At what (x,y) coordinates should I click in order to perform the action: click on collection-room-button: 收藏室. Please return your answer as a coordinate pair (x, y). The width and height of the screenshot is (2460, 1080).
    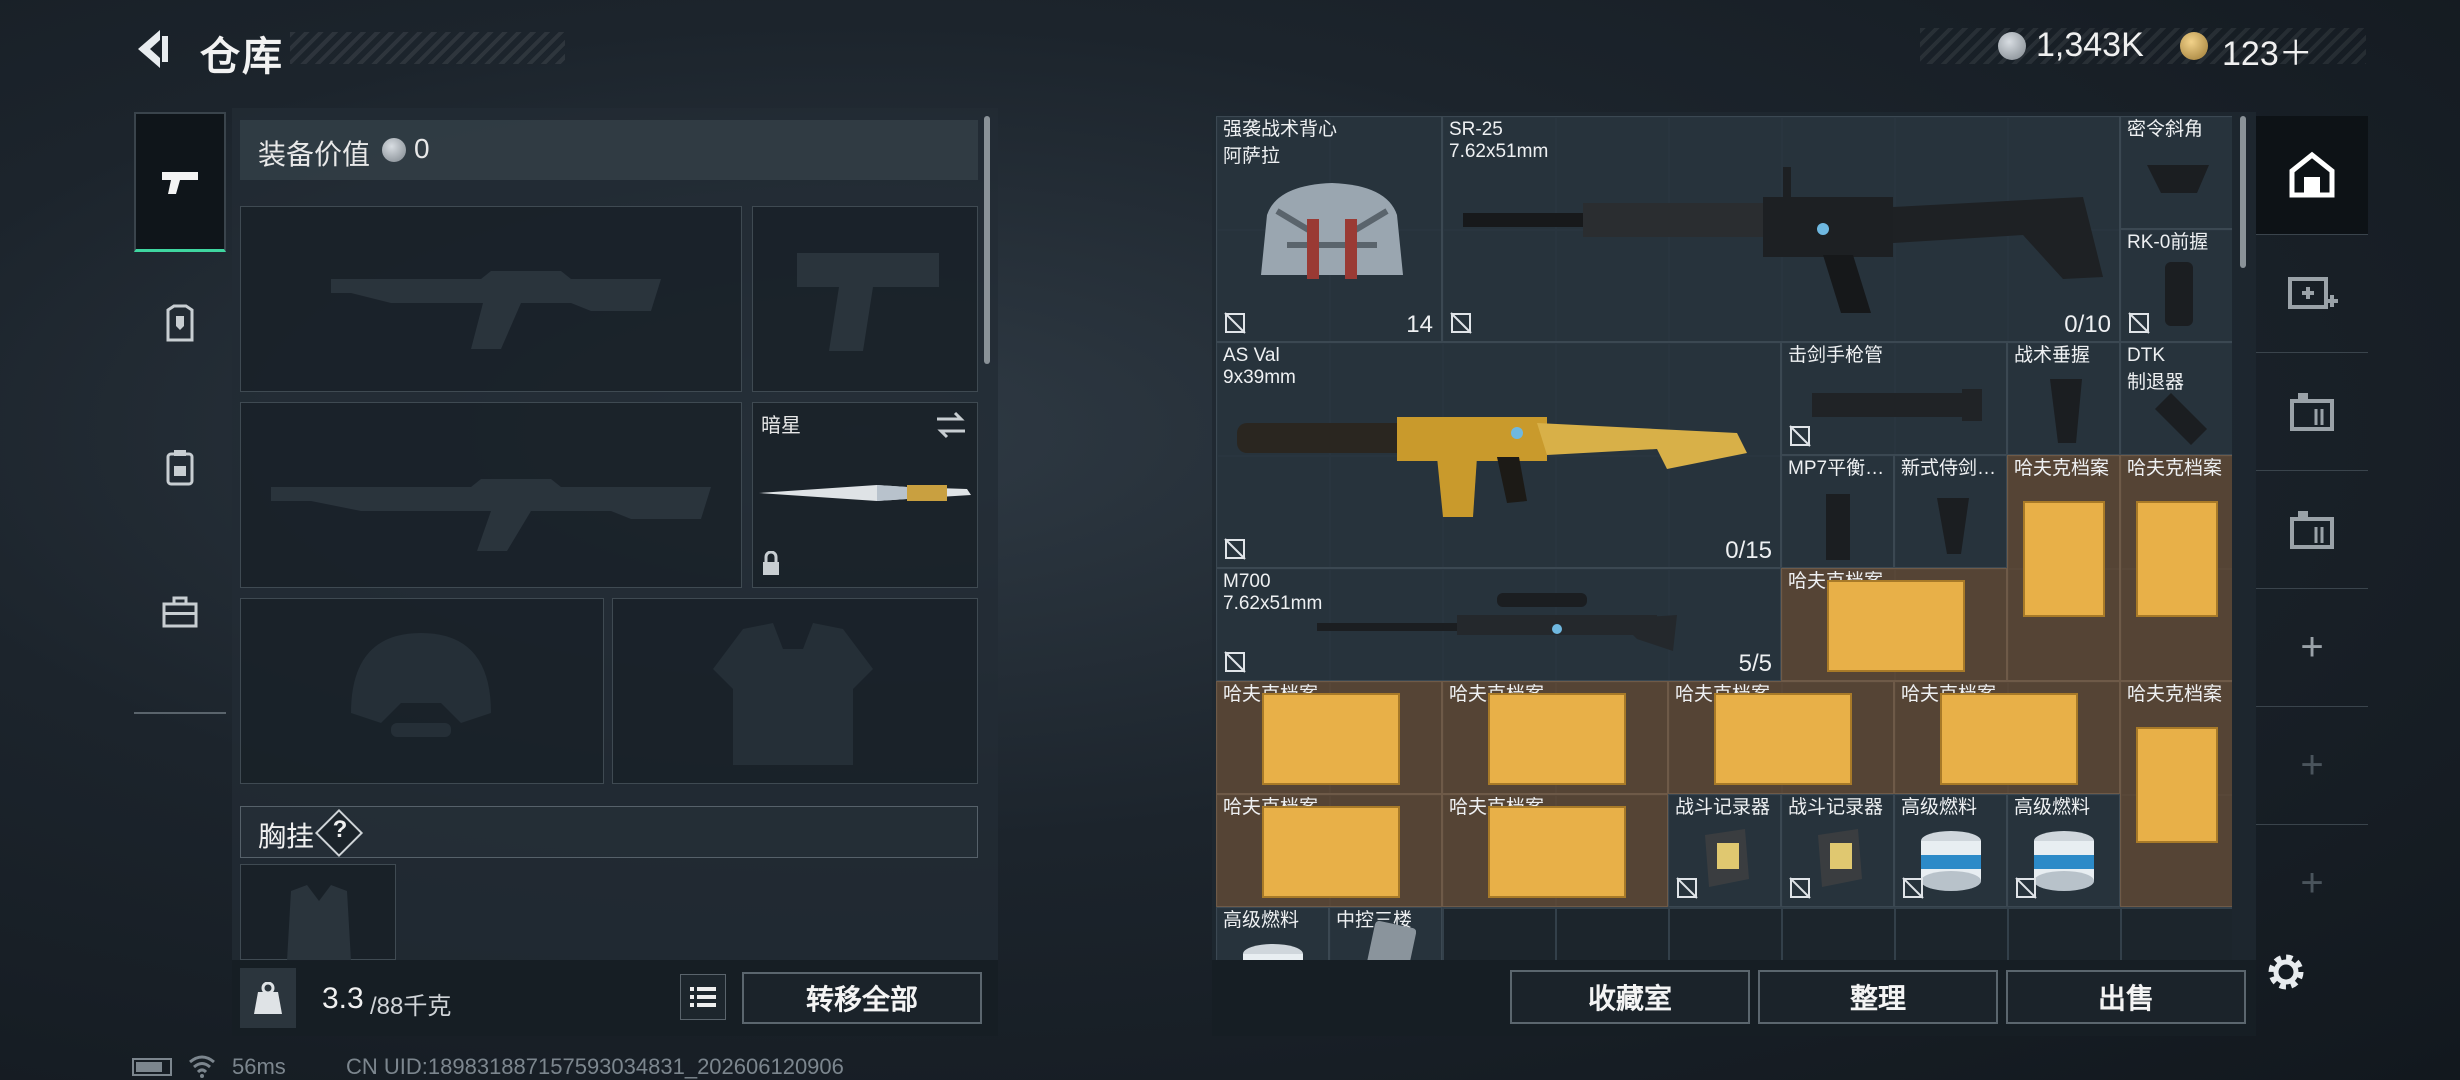
    Looking at the image, I should click on (1630, 997).